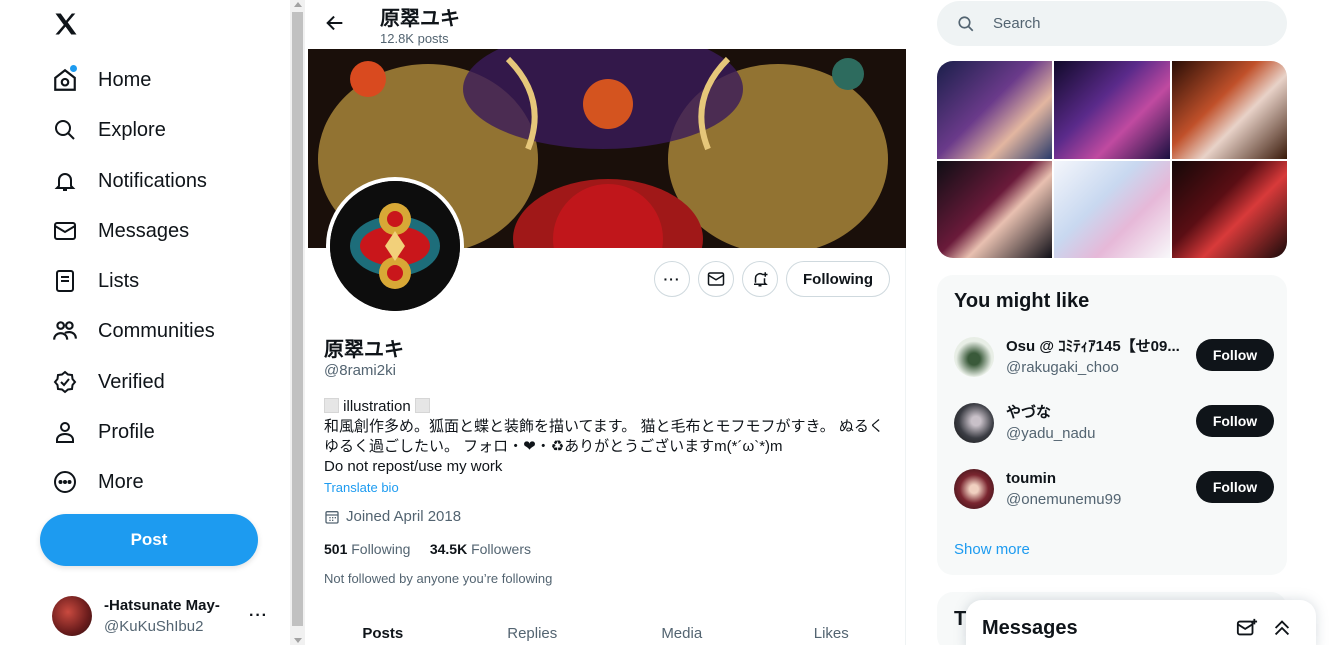 This screenshot has height=645, width=1337. Describe the element at coordinates (672, 279) in the screenshot. I see `more-options-button: ···` at that location.